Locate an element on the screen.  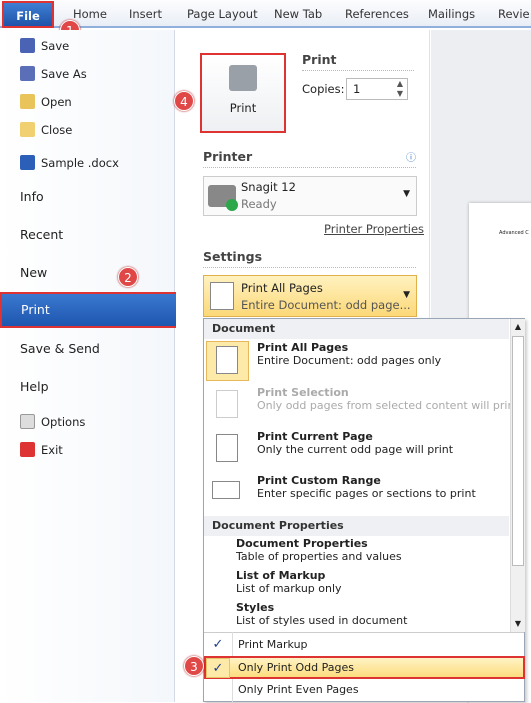
toggle-only-print-even-pages: Only Print Even Pages is located at coordinates (298, 689).